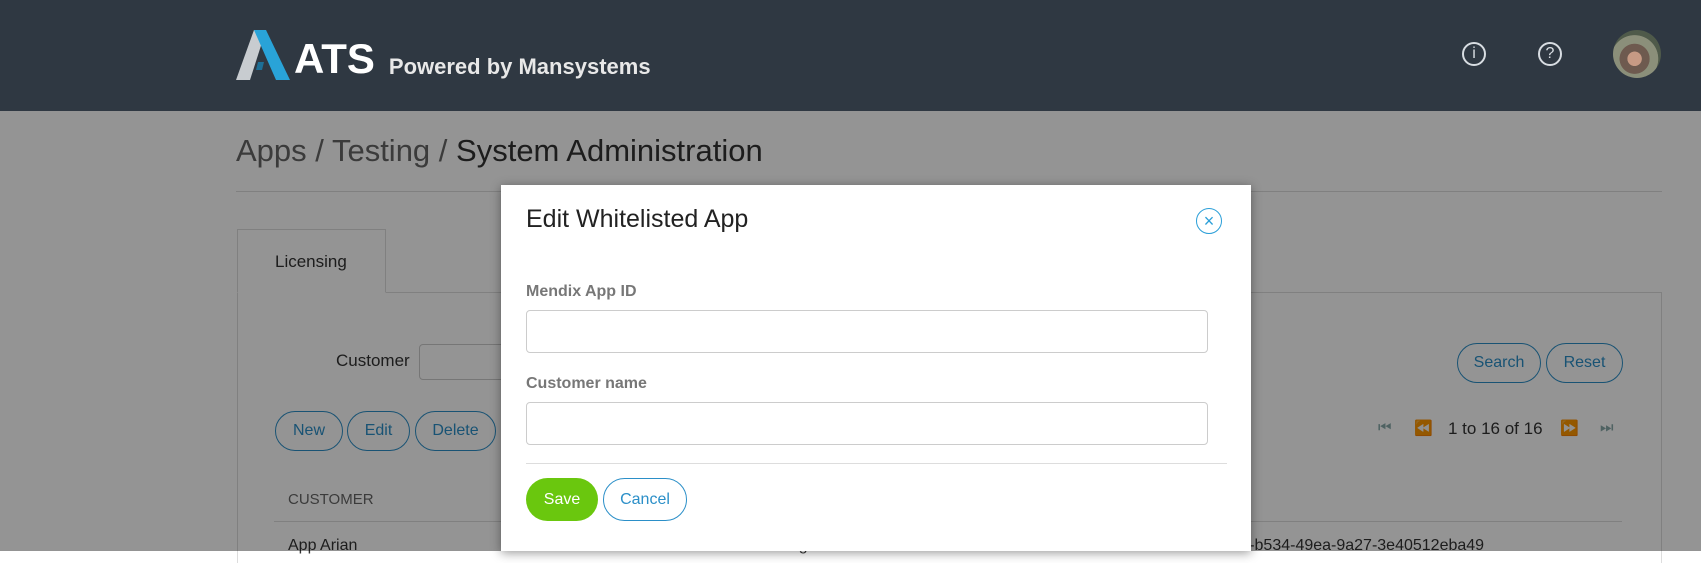 The width and height of the screenshot is (1701, 563). I want to click on info-icon: i, so click(1474, 54).